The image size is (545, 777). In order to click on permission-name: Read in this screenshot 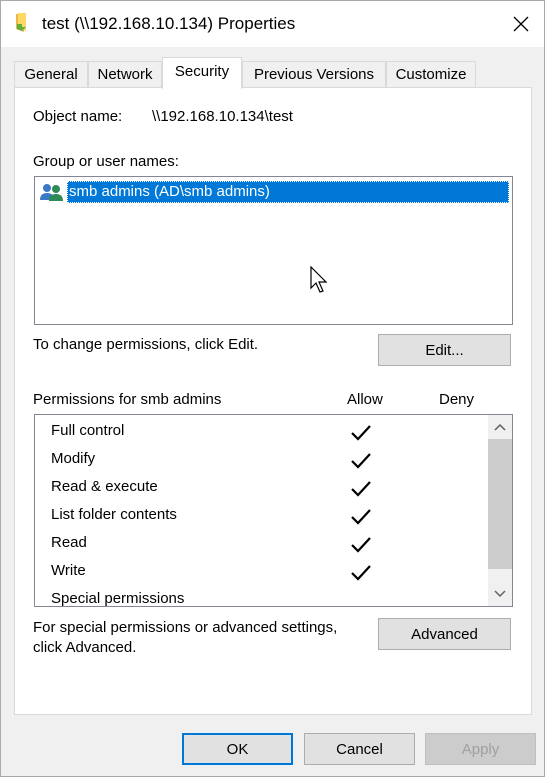, I will do `click(69, 542)`.